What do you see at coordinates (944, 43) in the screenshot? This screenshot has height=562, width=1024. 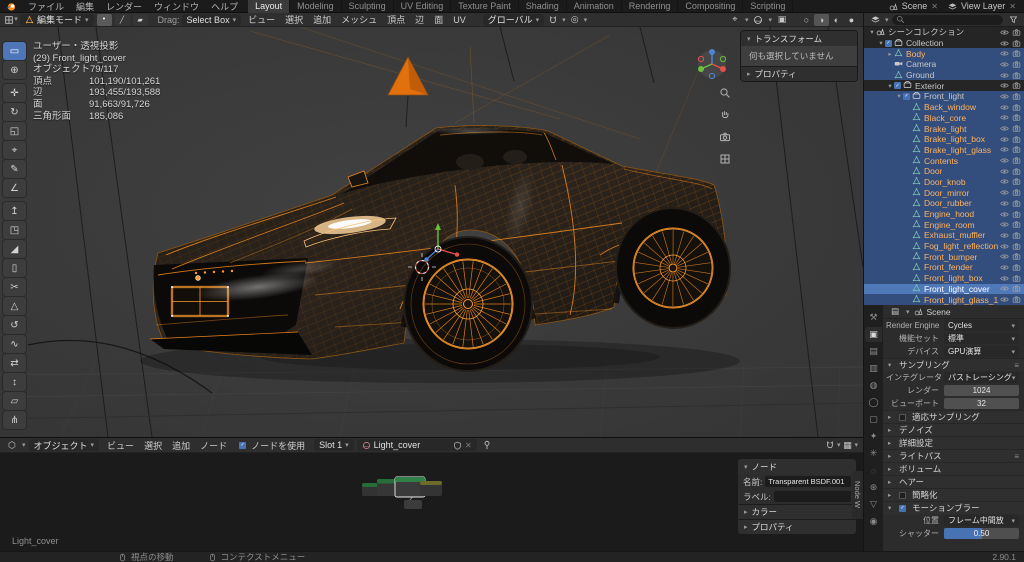 I see `outliner-row: ▾ ✓ Collection` at bounding box center [944, 43].